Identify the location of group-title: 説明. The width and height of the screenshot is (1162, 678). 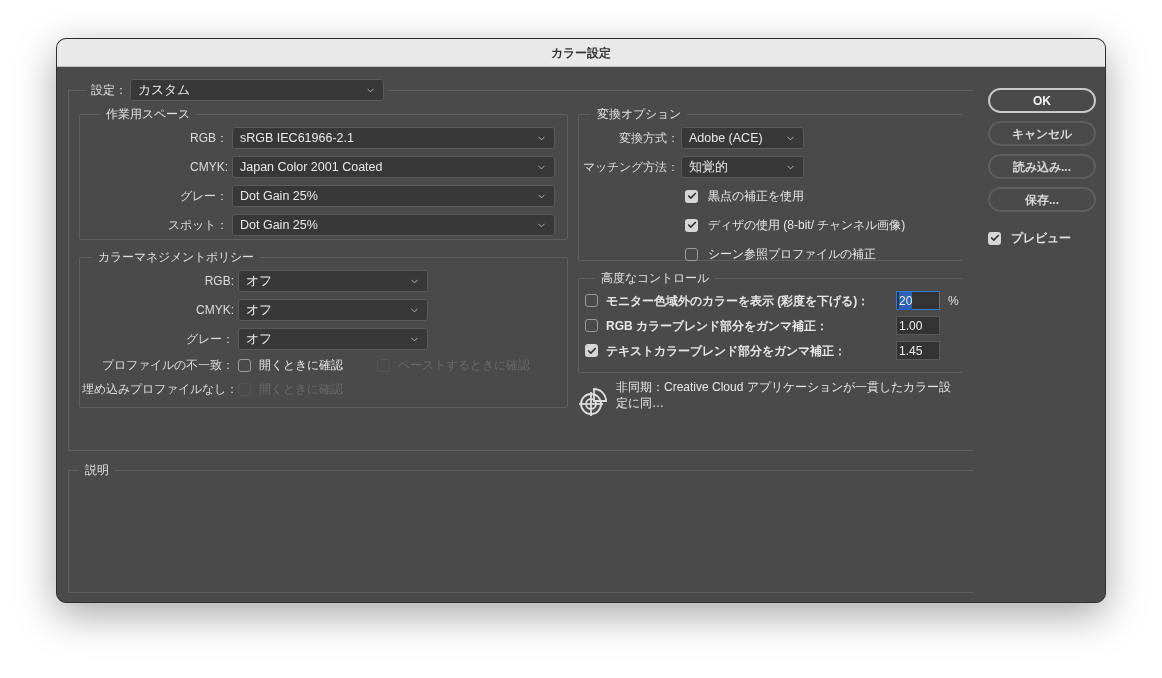
(97, 470).